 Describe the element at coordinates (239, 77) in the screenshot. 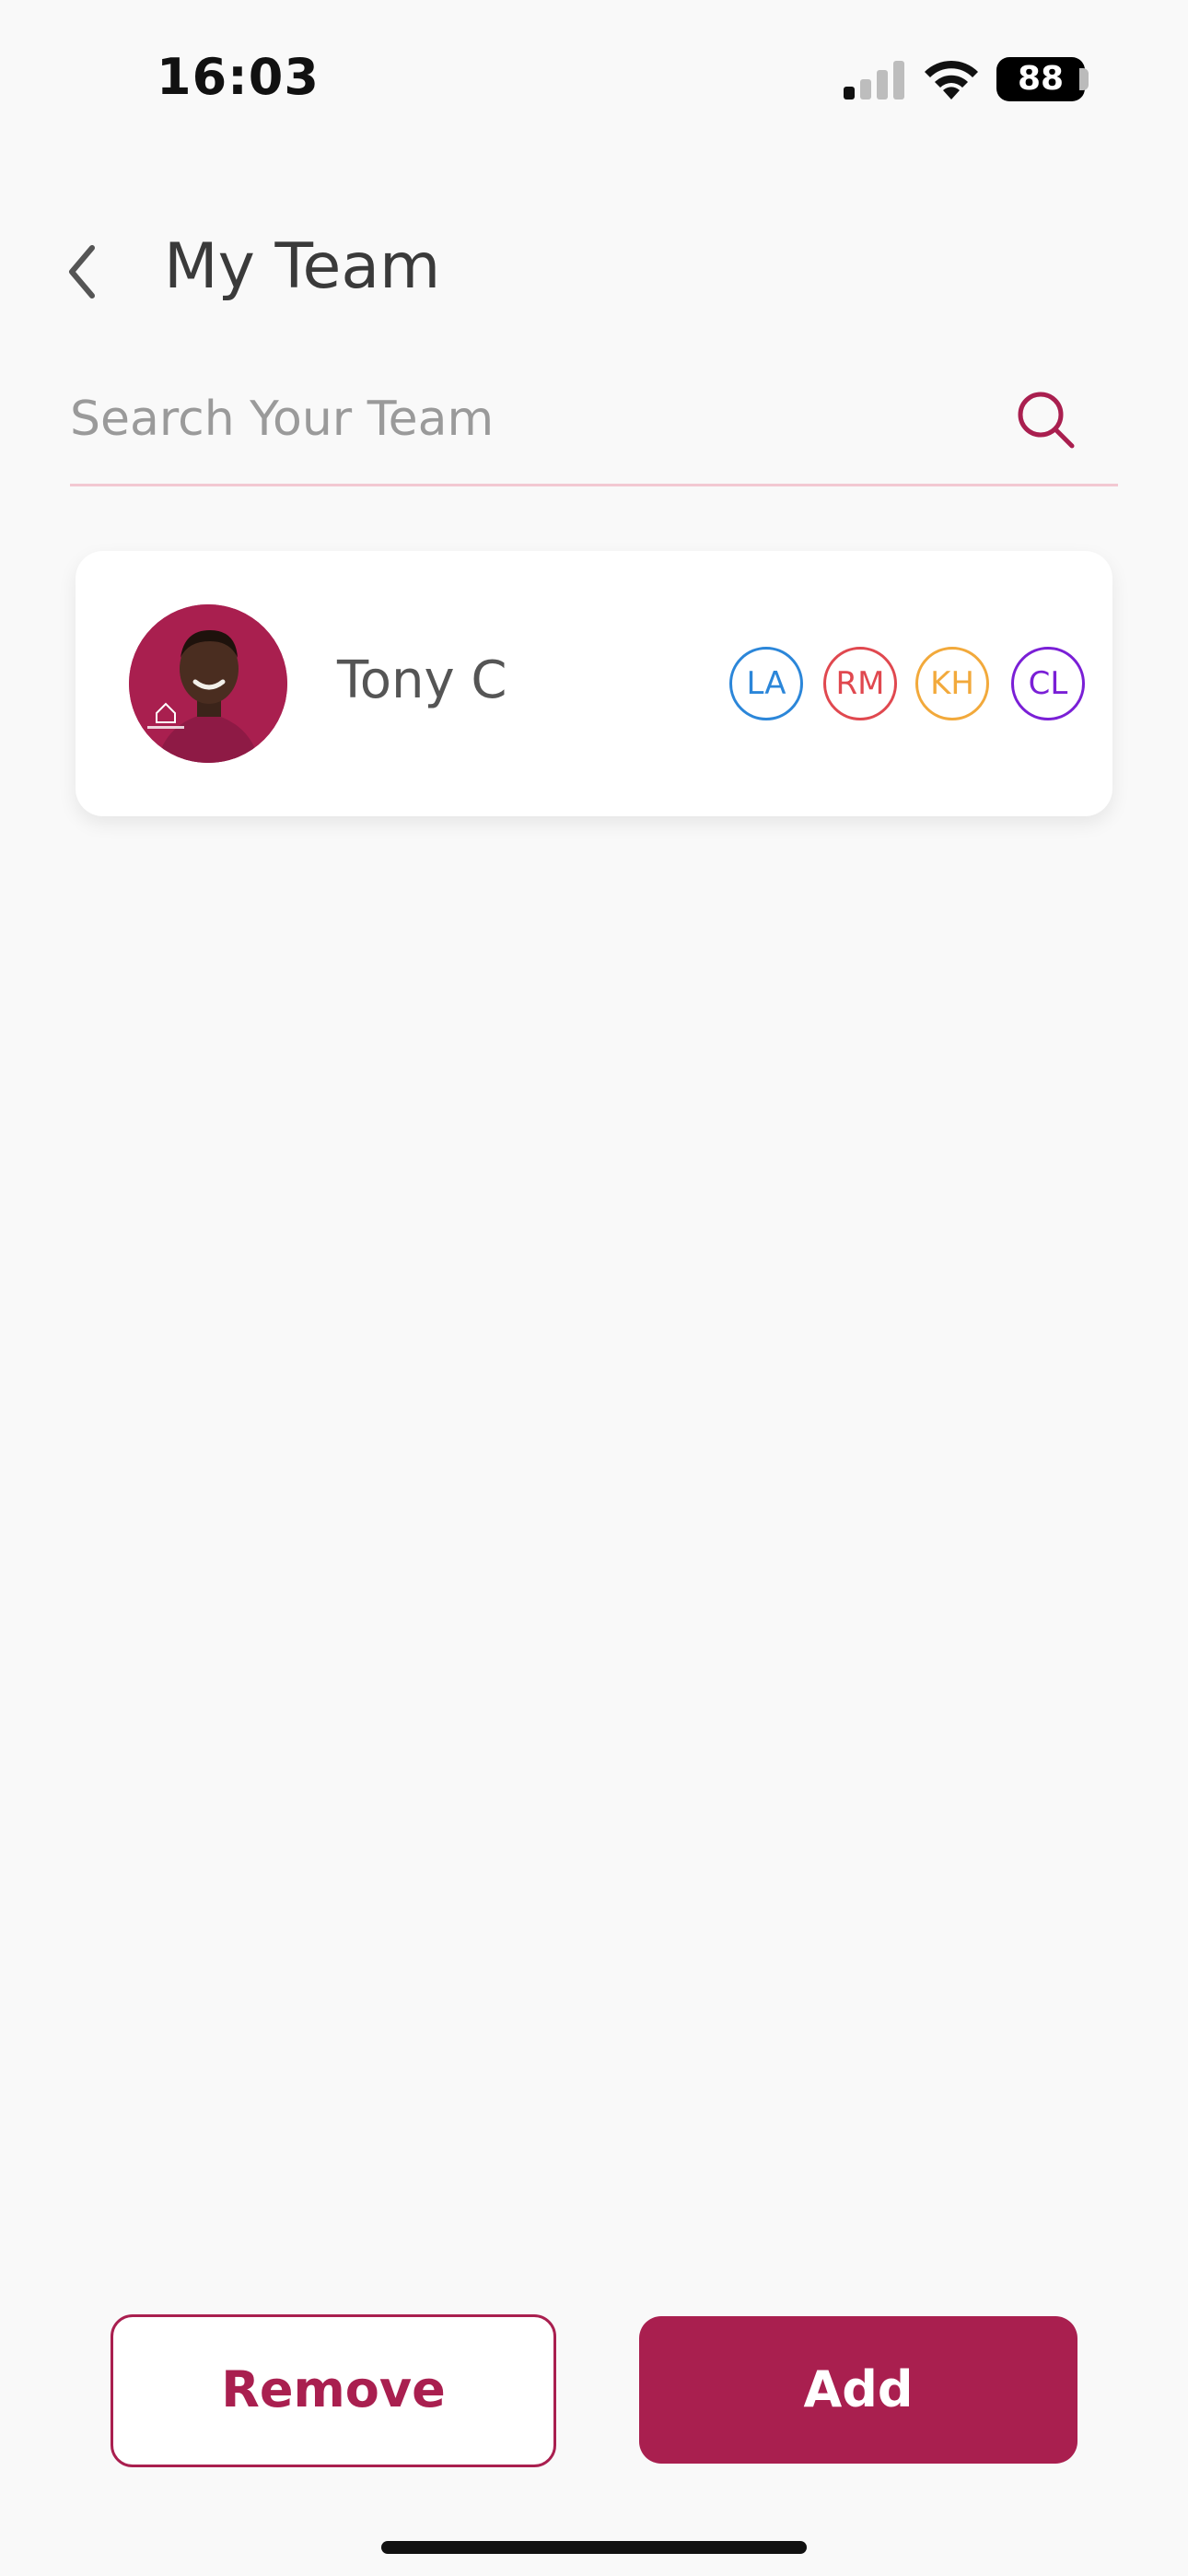

I see `status-time: 16:03` at that location.